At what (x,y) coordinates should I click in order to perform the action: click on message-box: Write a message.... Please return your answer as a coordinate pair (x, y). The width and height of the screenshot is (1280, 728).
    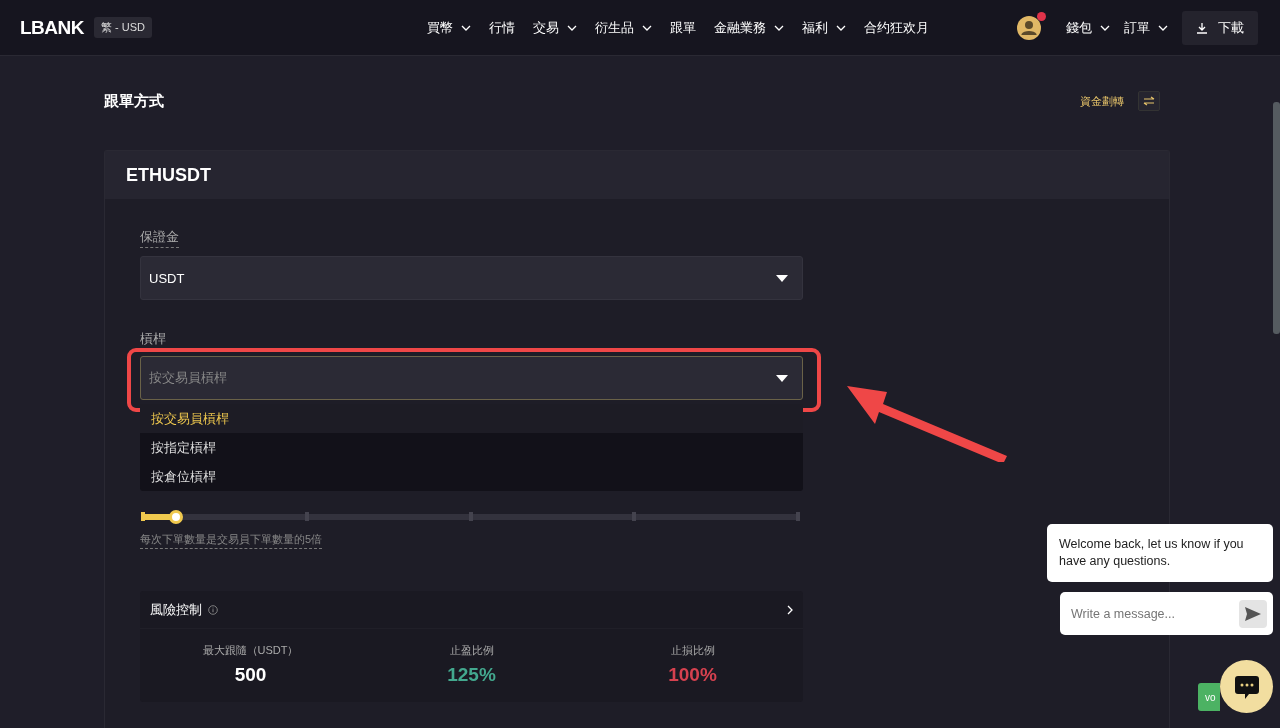
    Looking at the image, I should click on (1166, 613).